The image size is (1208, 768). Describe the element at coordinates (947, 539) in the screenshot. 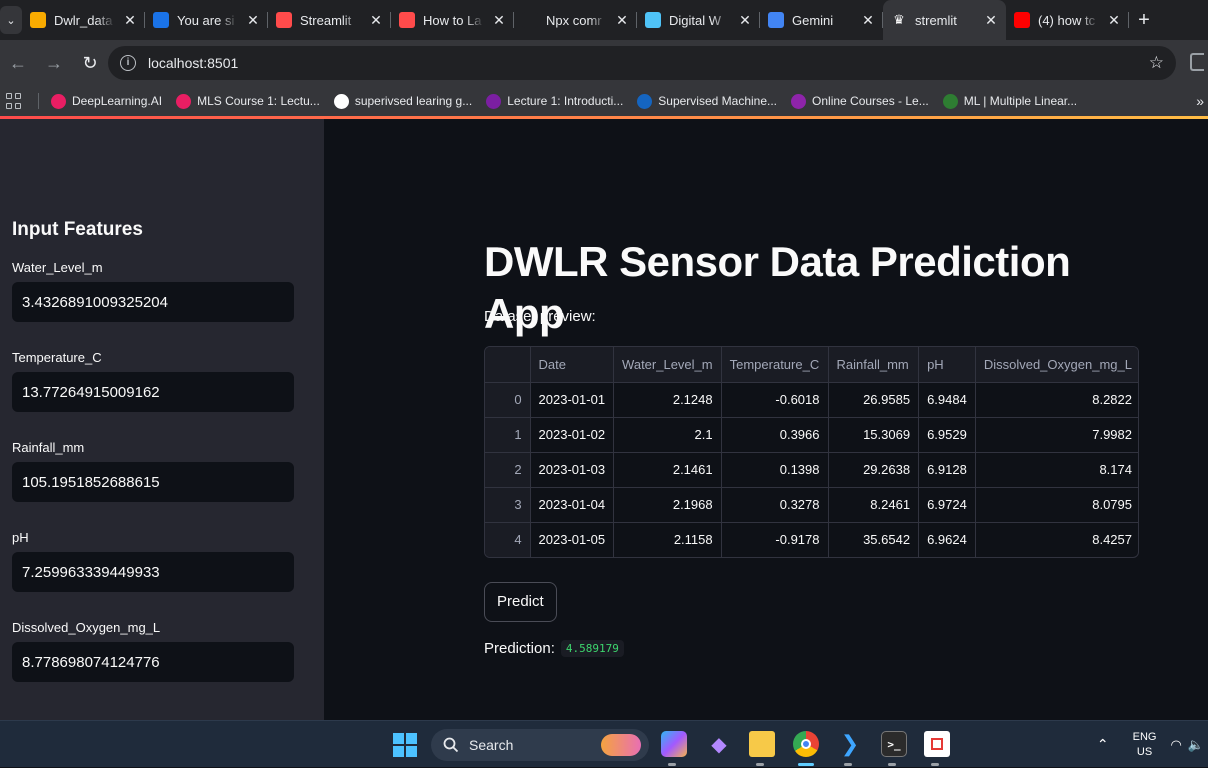

I see `table-cell: 6.9624` at that location.